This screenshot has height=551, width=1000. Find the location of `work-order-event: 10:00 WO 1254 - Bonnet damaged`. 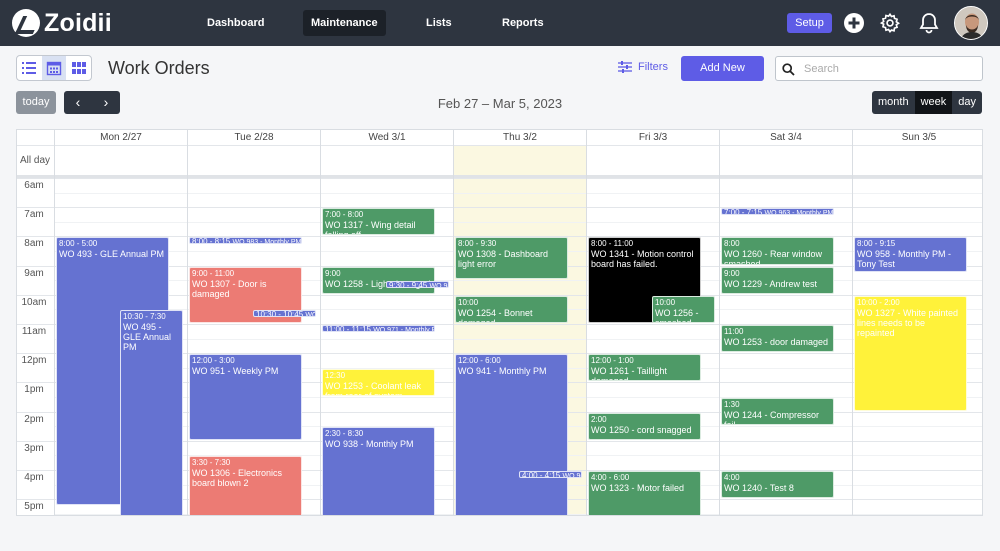

work-order-event: 10:00 WO 1254 - Bonnet damaged is located at coordinates (511, 309).